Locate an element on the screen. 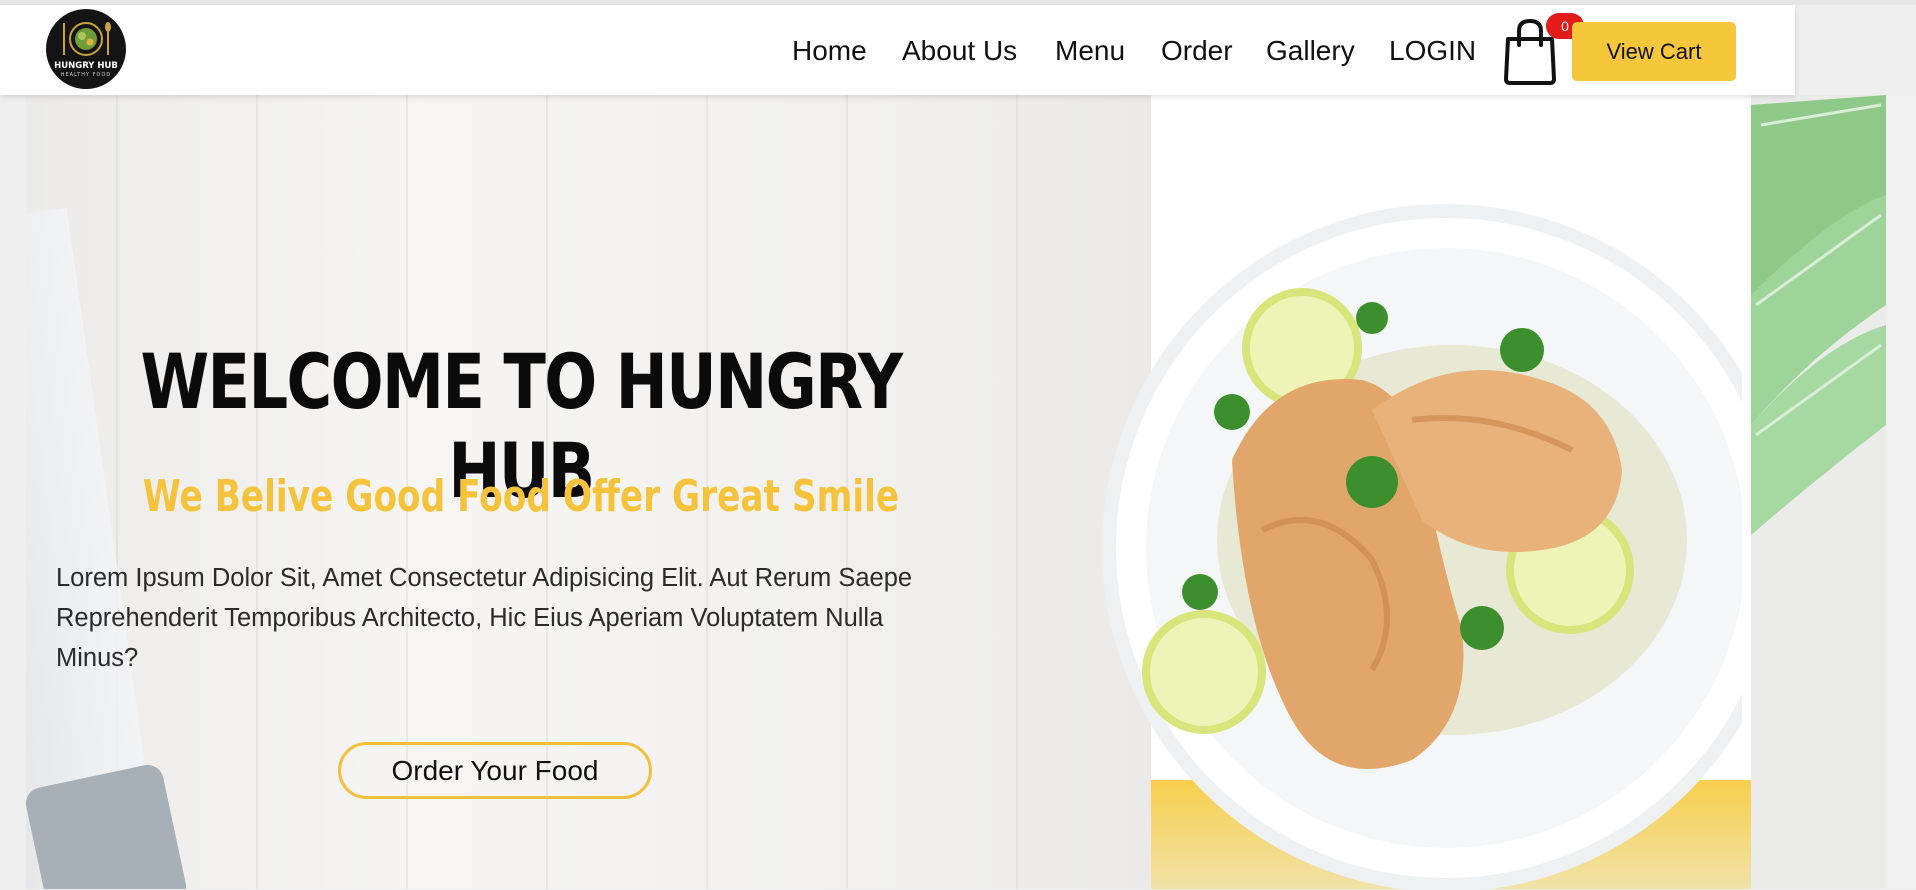 This screenshot has height=890, width=1916. nav-menu-link: Menu is located at coordinates (1090, 51).